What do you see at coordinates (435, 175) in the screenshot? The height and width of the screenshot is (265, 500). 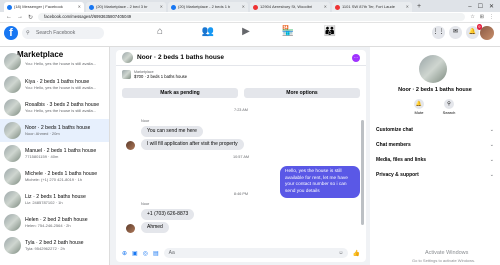 I see `privacy-support-row: Privacy & support ⌄` at bounding box center [435, 175].